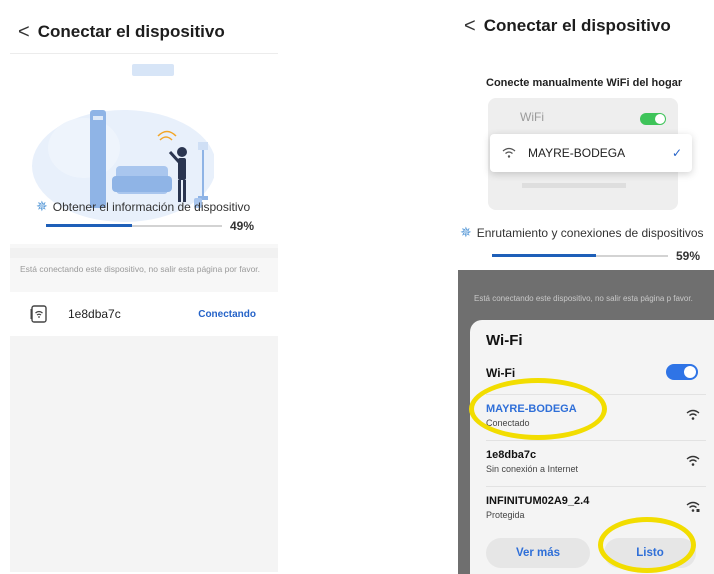 The height and width of the screenshot is (574, 714). Describe the element at coordinates (508, 423) in the screenshot. I see `network-status: Conectado` at that location.